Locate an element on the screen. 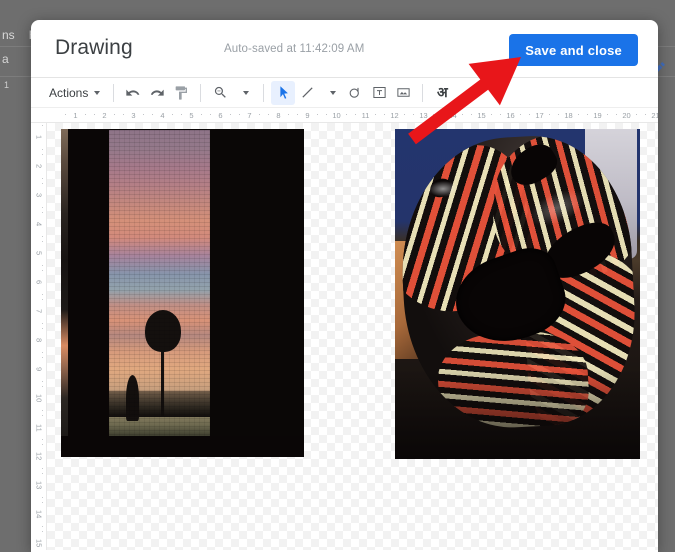 This screenshot has width=675, height=552. undo-icon is located at coordinates (133, 93).